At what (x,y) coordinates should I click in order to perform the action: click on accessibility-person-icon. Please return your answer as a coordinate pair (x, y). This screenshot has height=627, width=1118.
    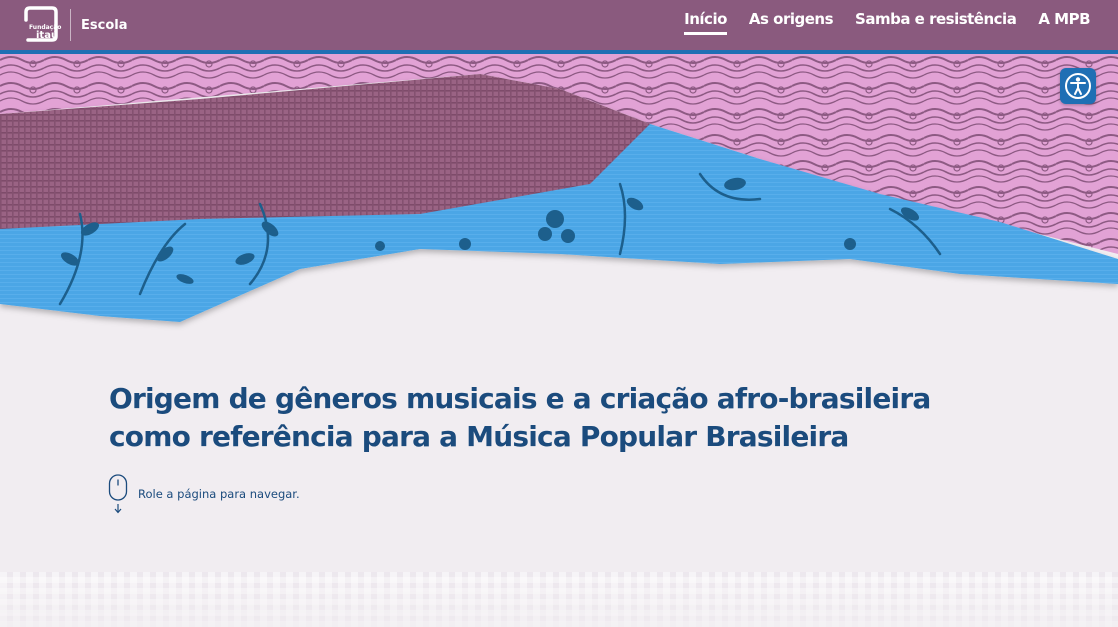
    Looking at the image, I should click on (1078, 86).